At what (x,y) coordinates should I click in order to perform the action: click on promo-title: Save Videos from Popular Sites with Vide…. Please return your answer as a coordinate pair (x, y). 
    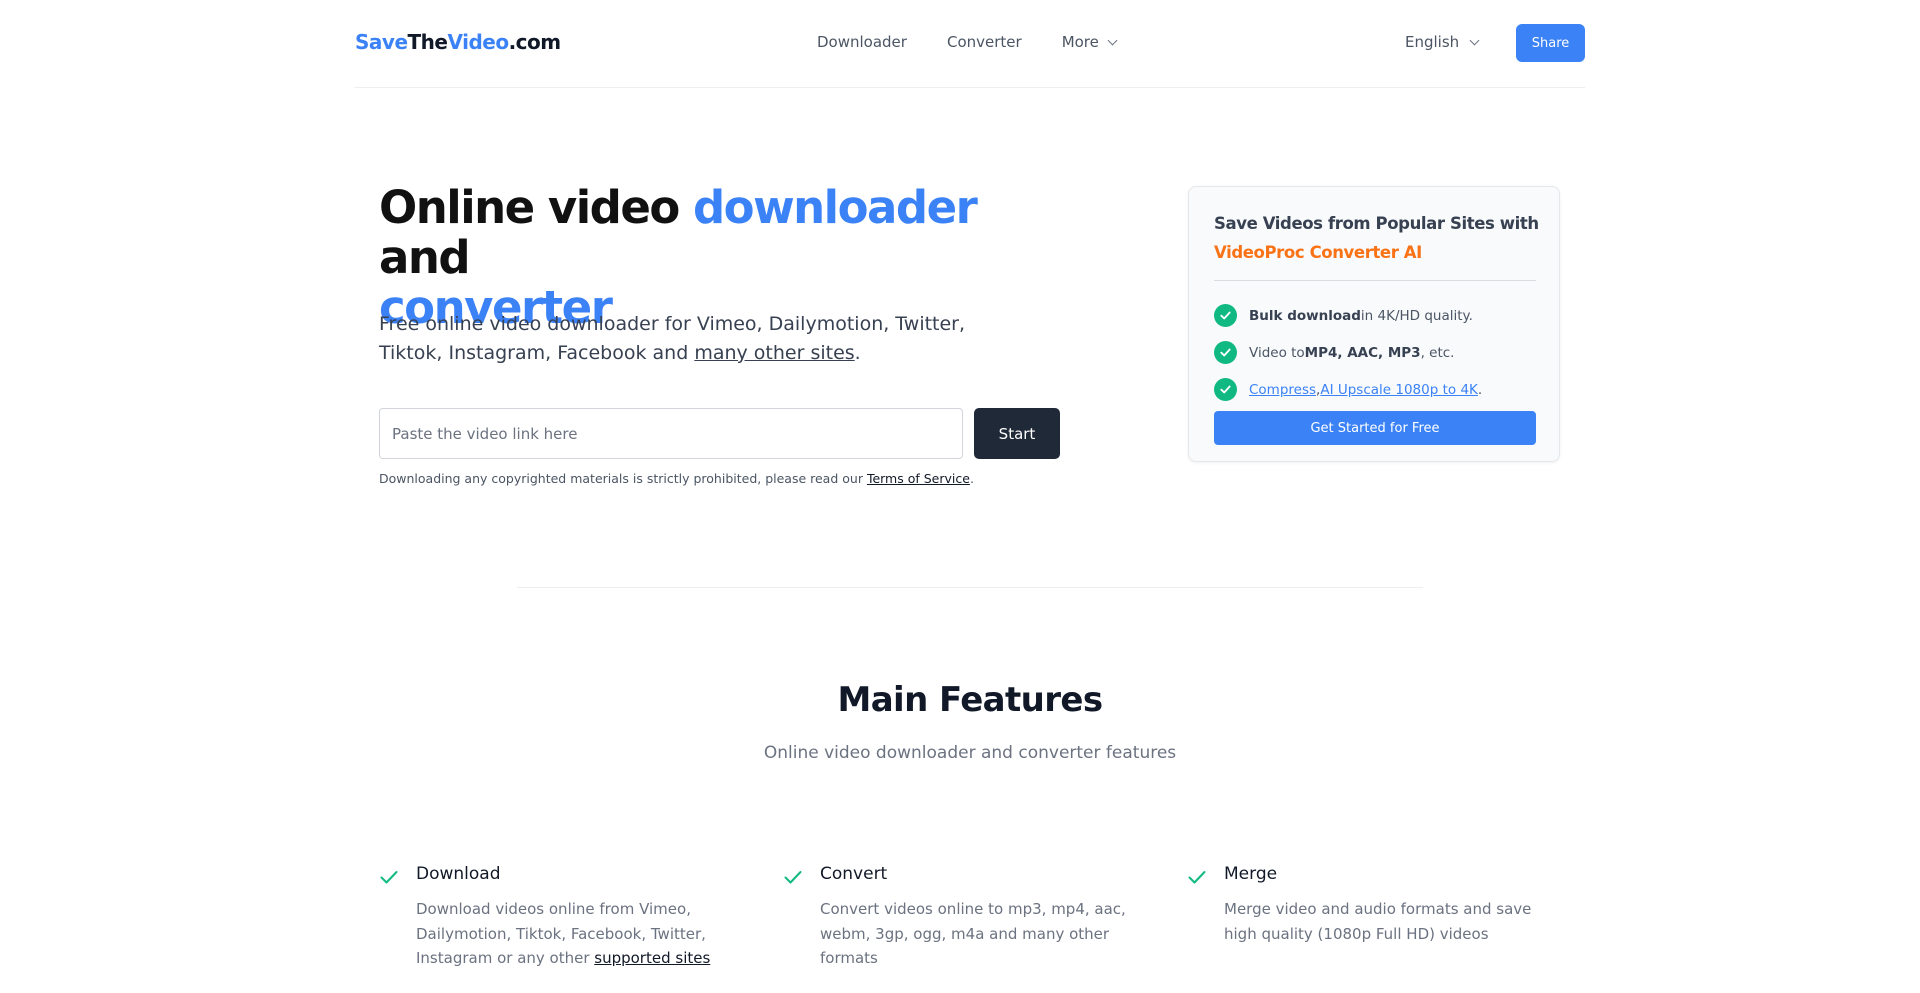
    Looking at the image, I should click on (1376, 238).